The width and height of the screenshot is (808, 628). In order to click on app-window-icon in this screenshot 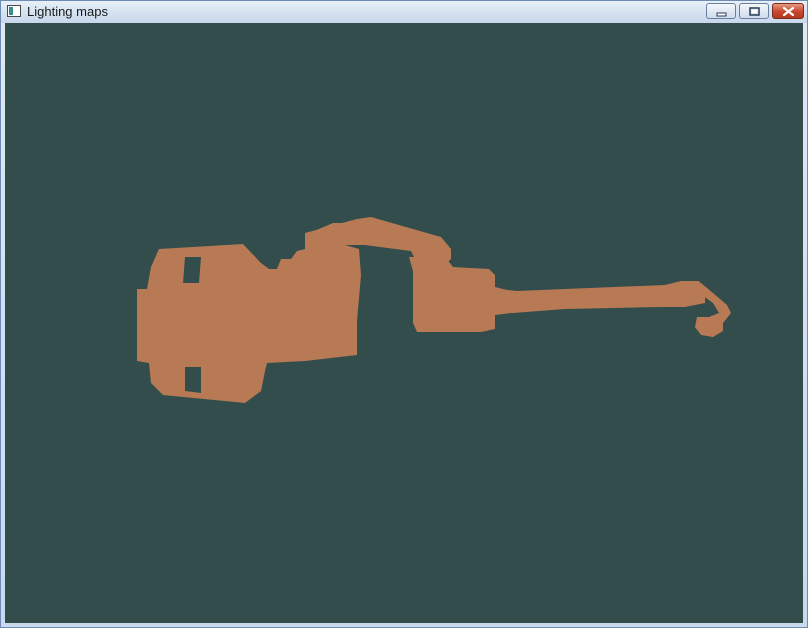, I will do `click(14, 11)`.